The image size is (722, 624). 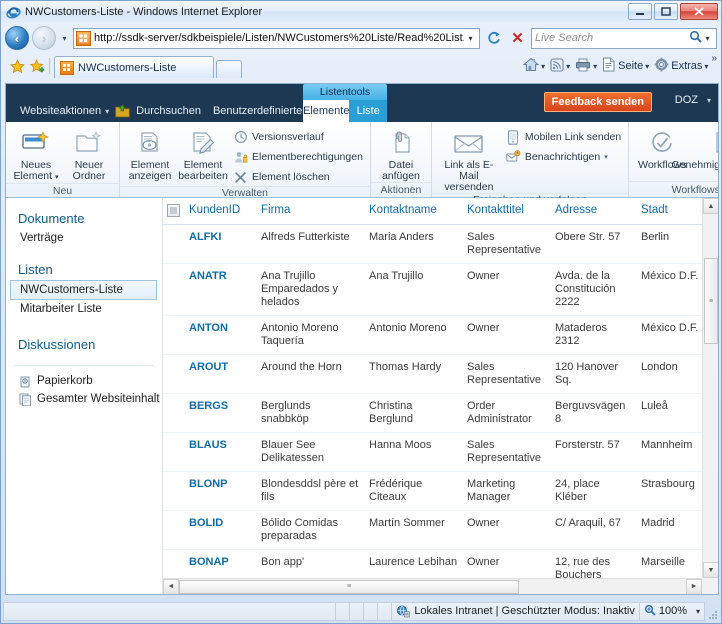 I want to click on cell-kundenid: BERGS, so click(x=221, y=413).